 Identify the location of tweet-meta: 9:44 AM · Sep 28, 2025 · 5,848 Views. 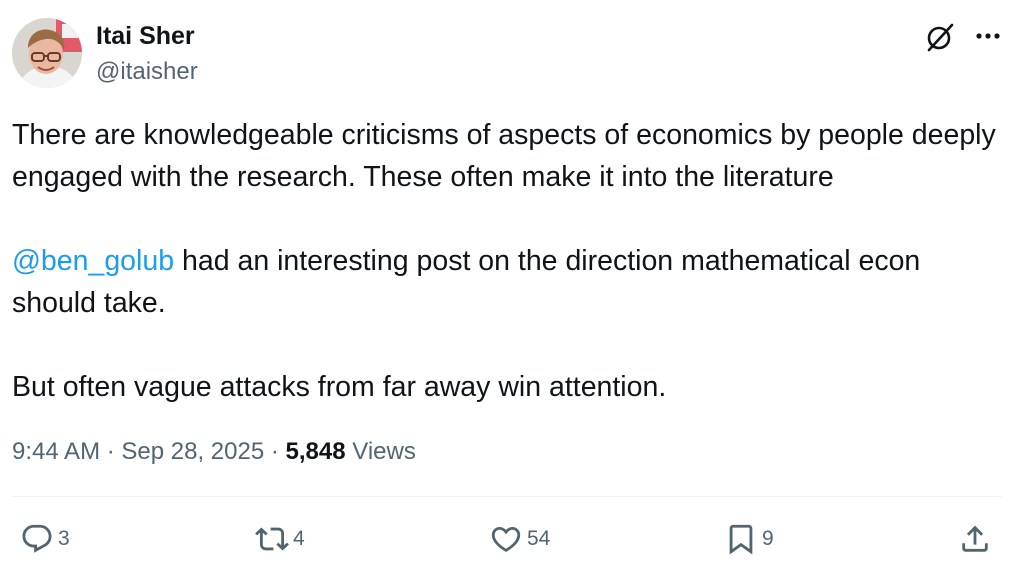
(214, 452).